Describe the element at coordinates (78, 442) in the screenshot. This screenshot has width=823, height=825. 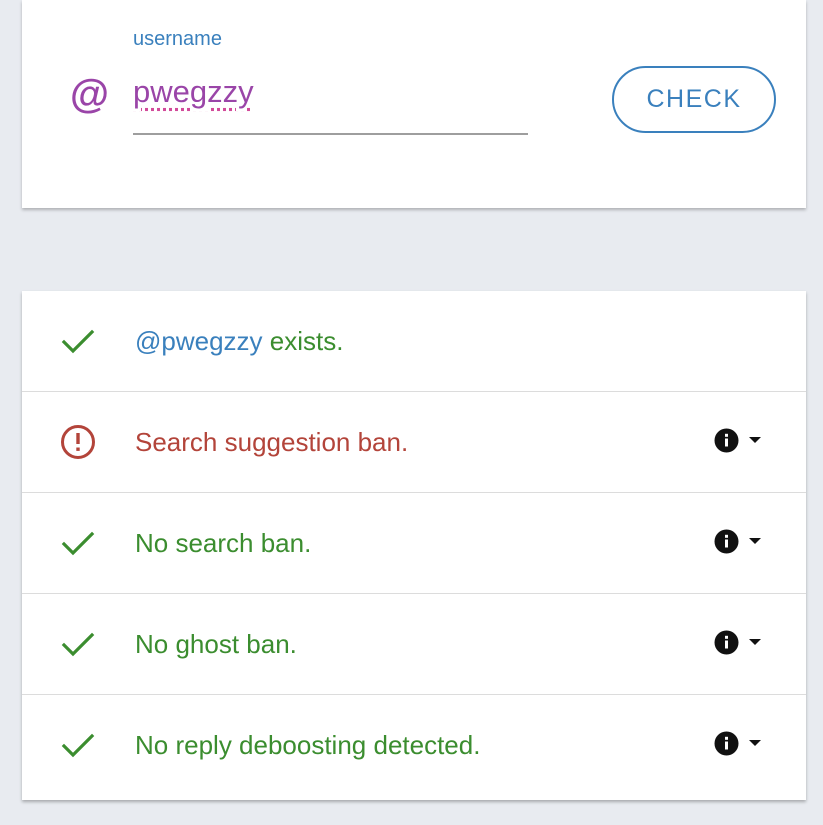
I see `alert-circle-icon` at that location.